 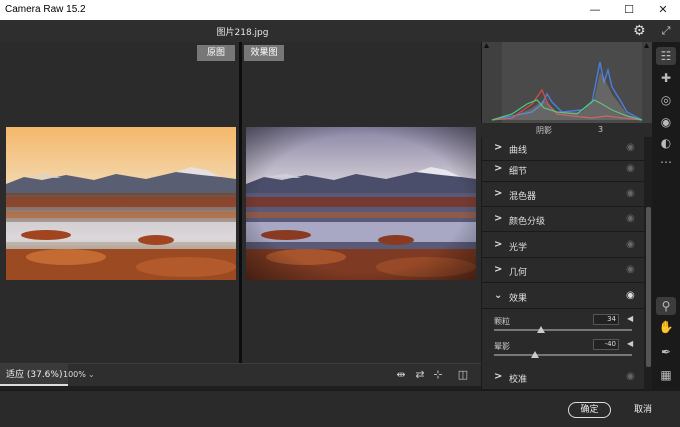 What do you see at coordinates (563, 220) in the screenshot?
I see `section-color-grading: > 颜色分级 ◉` at bounding box center [563, 220].